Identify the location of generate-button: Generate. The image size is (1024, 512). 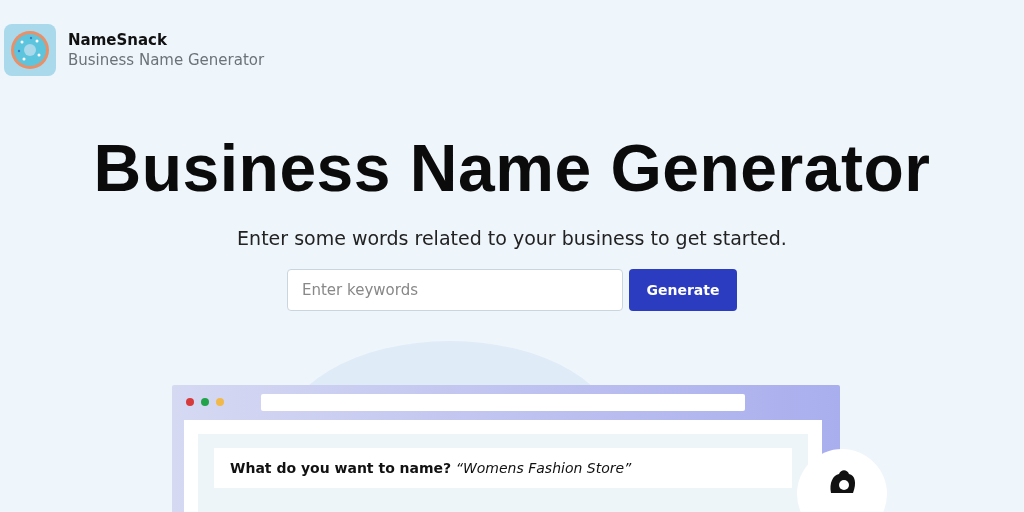
(683, 289).